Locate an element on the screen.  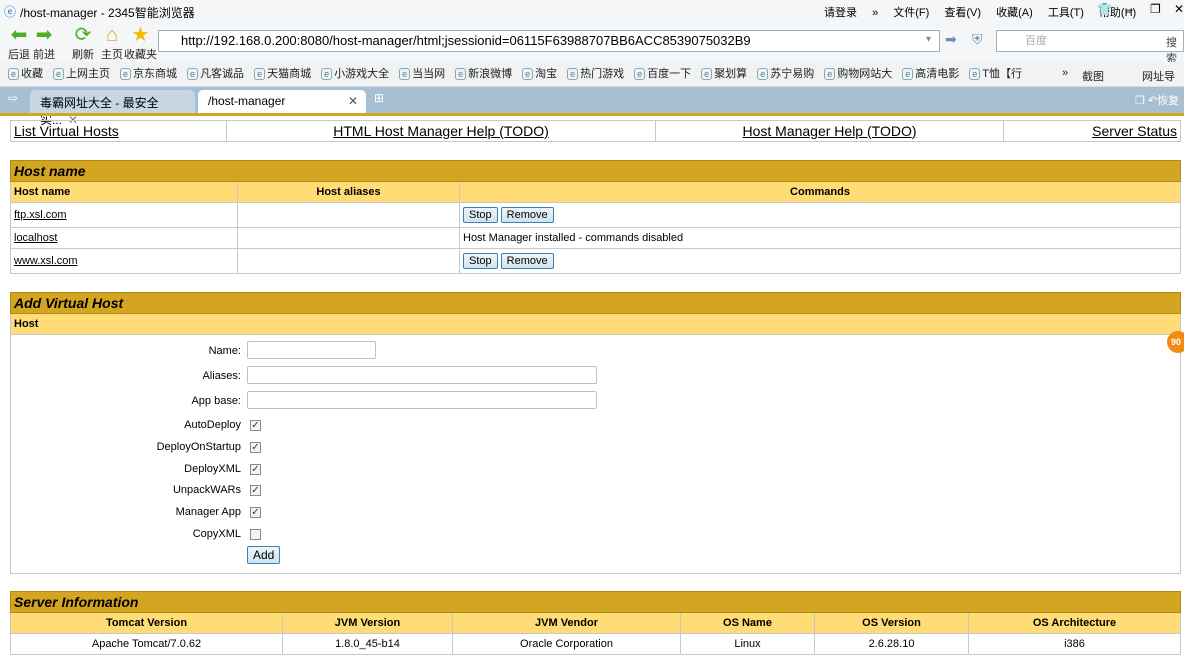
go-arrow-icon: ➡ is located at coordinates (951, 39).